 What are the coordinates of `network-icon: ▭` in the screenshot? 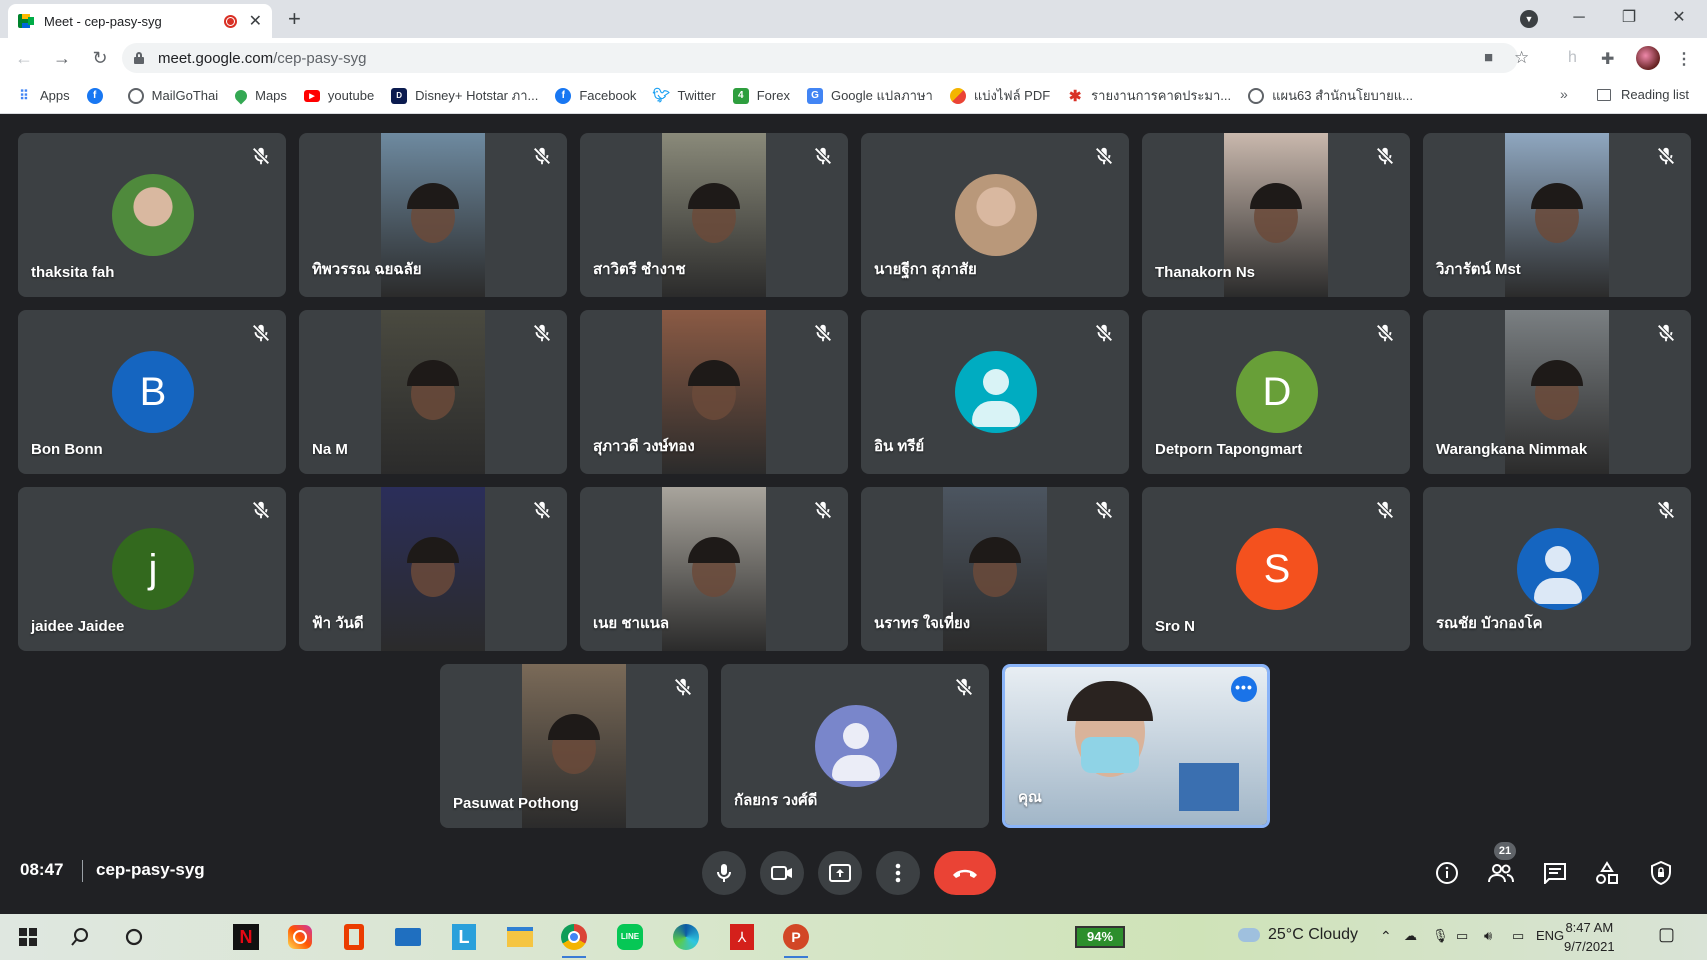 It's located at (1518, 936).